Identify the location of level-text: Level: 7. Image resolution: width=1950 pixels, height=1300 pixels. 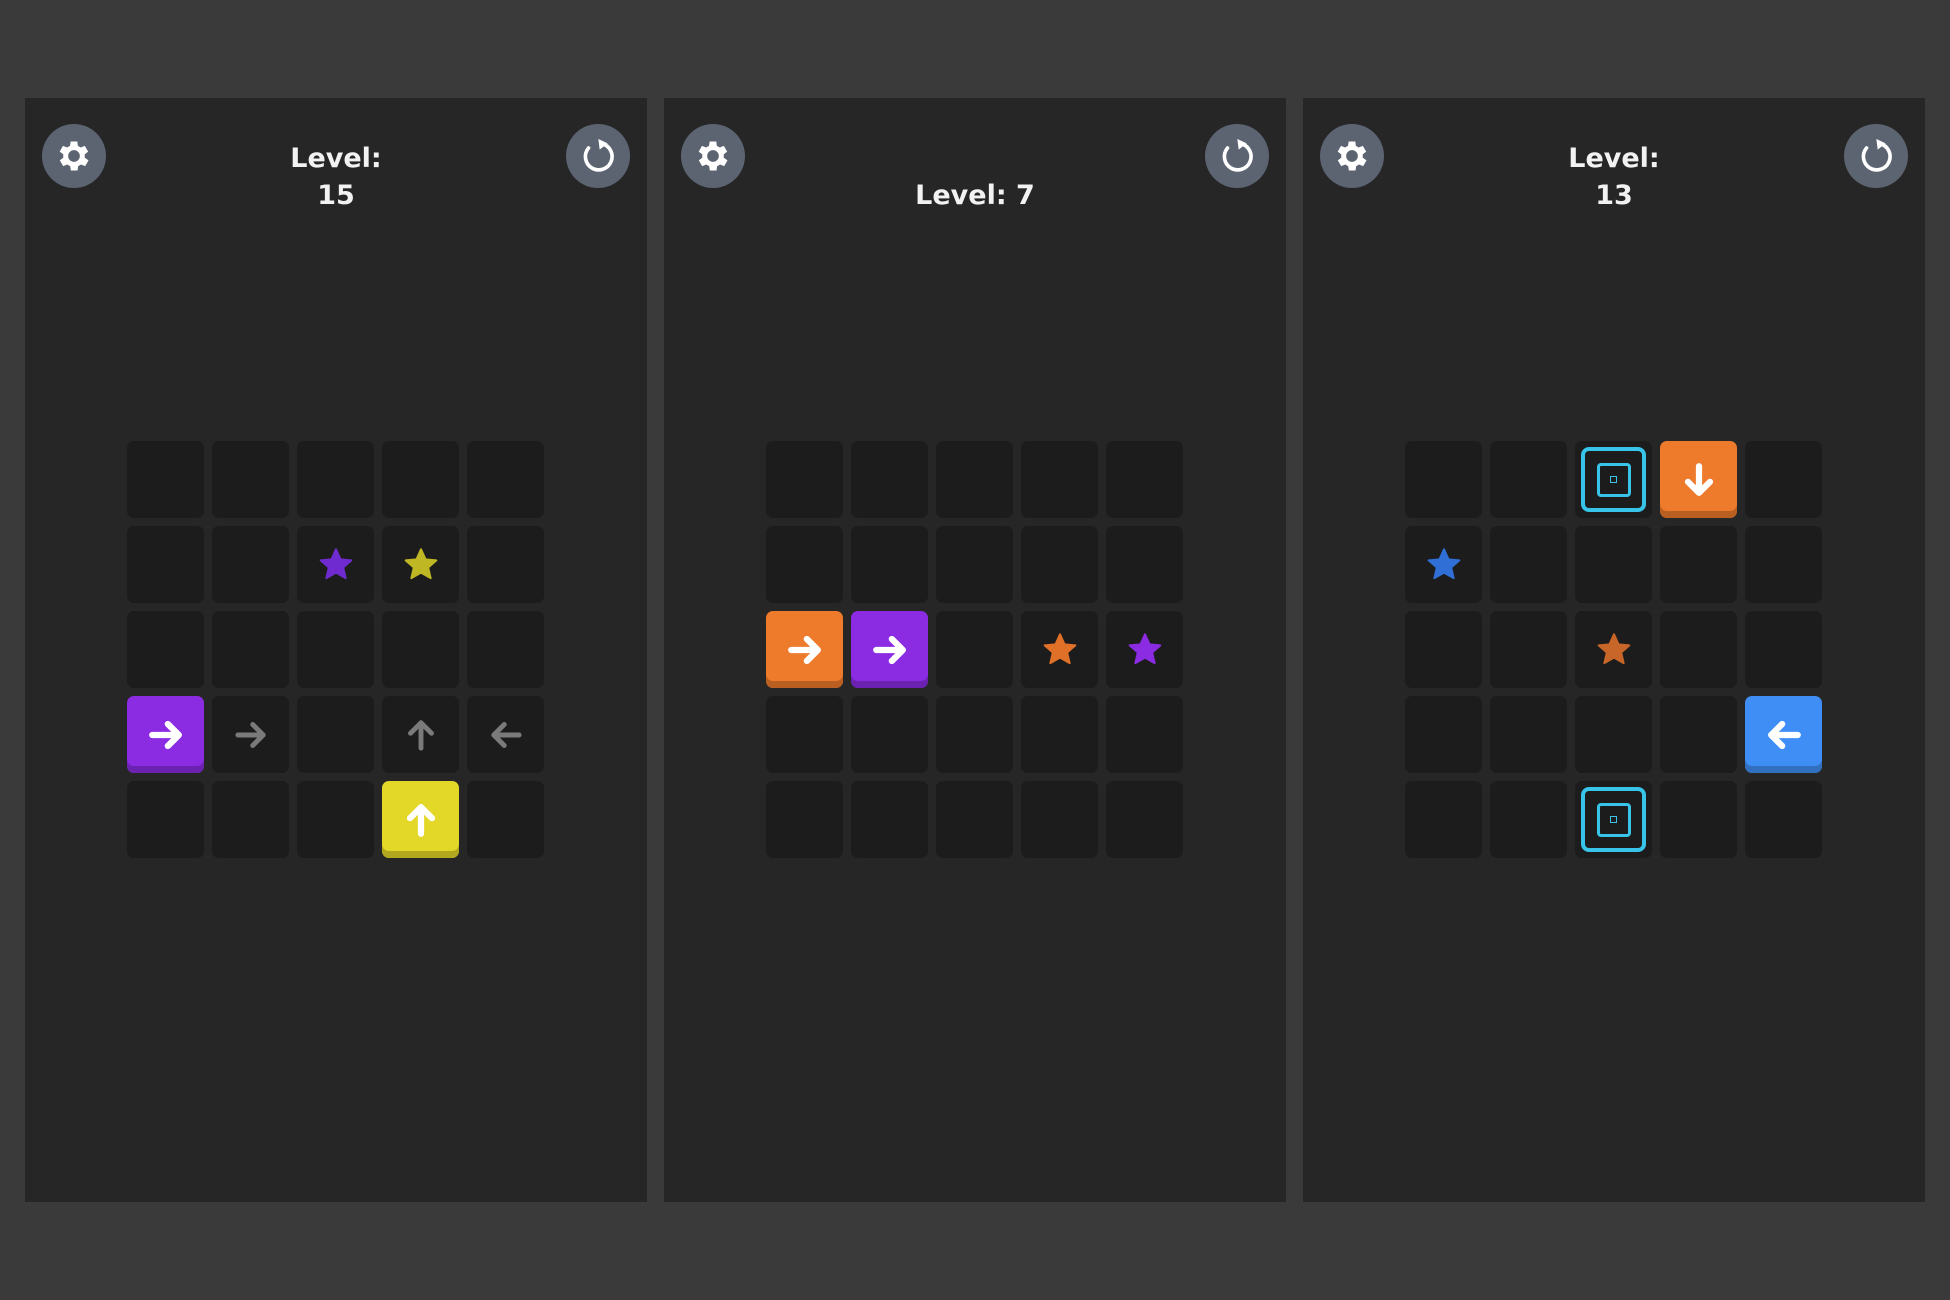
(975, 195).